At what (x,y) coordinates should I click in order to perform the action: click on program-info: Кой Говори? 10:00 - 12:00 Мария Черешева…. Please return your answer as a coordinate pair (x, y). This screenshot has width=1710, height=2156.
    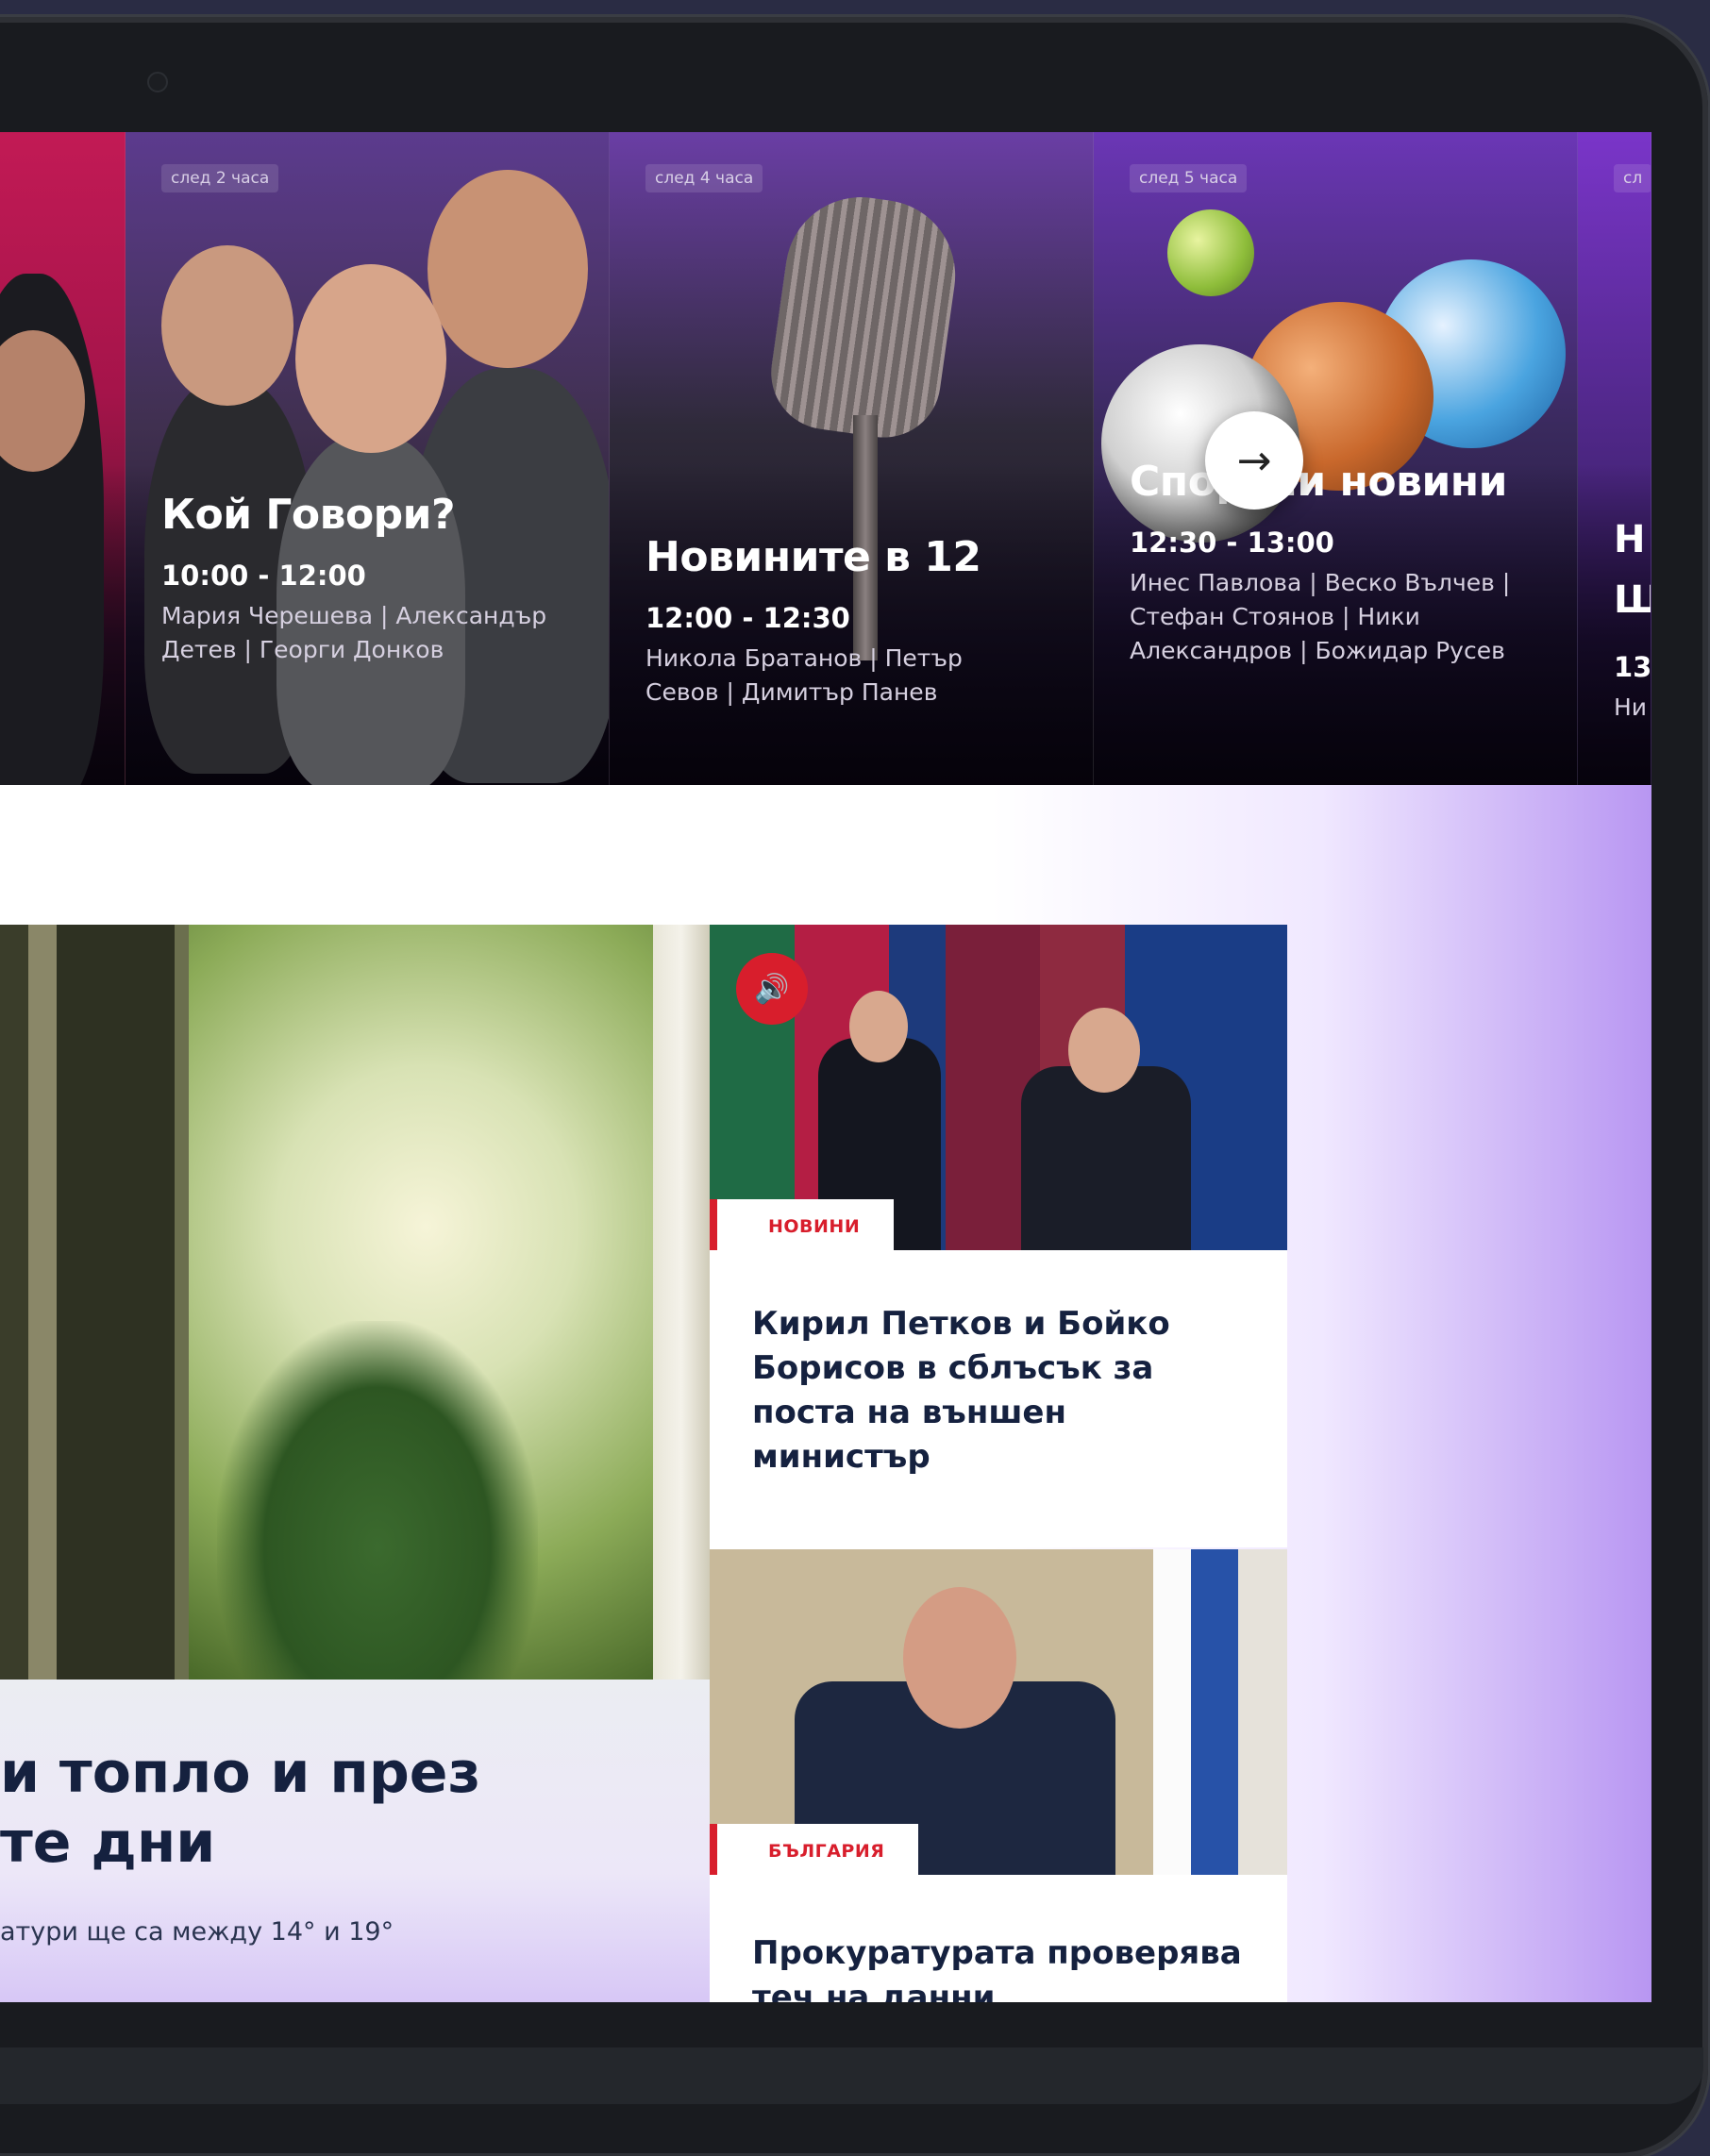
    Looking at the image, I should click on (359, 579).